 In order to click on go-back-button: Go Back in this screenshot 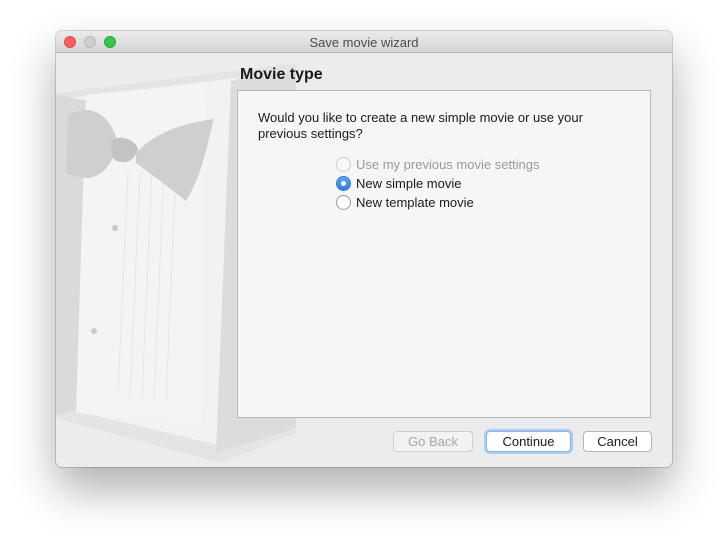, I will do `click(433, 441)`.